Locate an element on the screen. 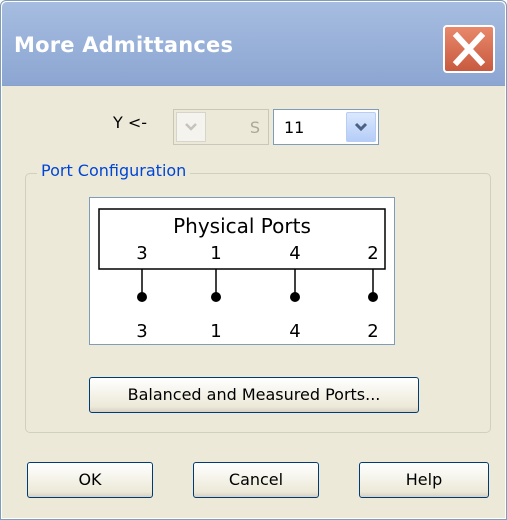  close-button is located at coordinates (469, 49).